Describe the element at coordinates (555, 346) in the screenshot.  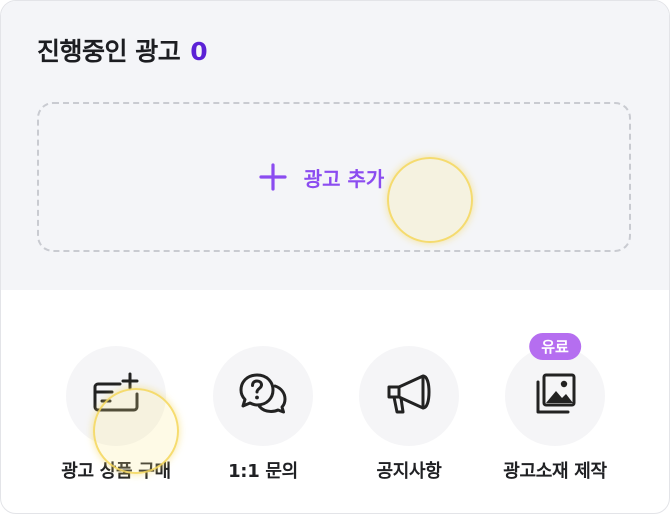
I see `paid-badge: 유료` at that location.